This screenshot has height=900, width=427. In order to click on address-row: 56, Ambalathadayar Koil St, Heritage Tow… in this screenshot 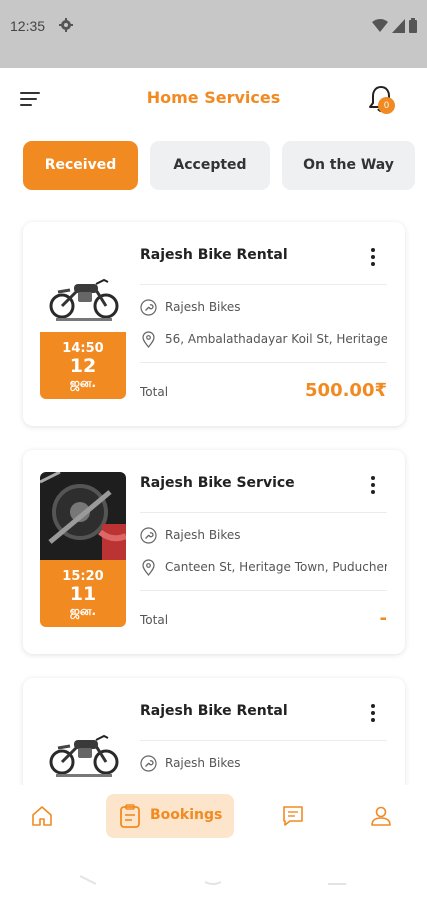, I will do `click(263, 340)`.